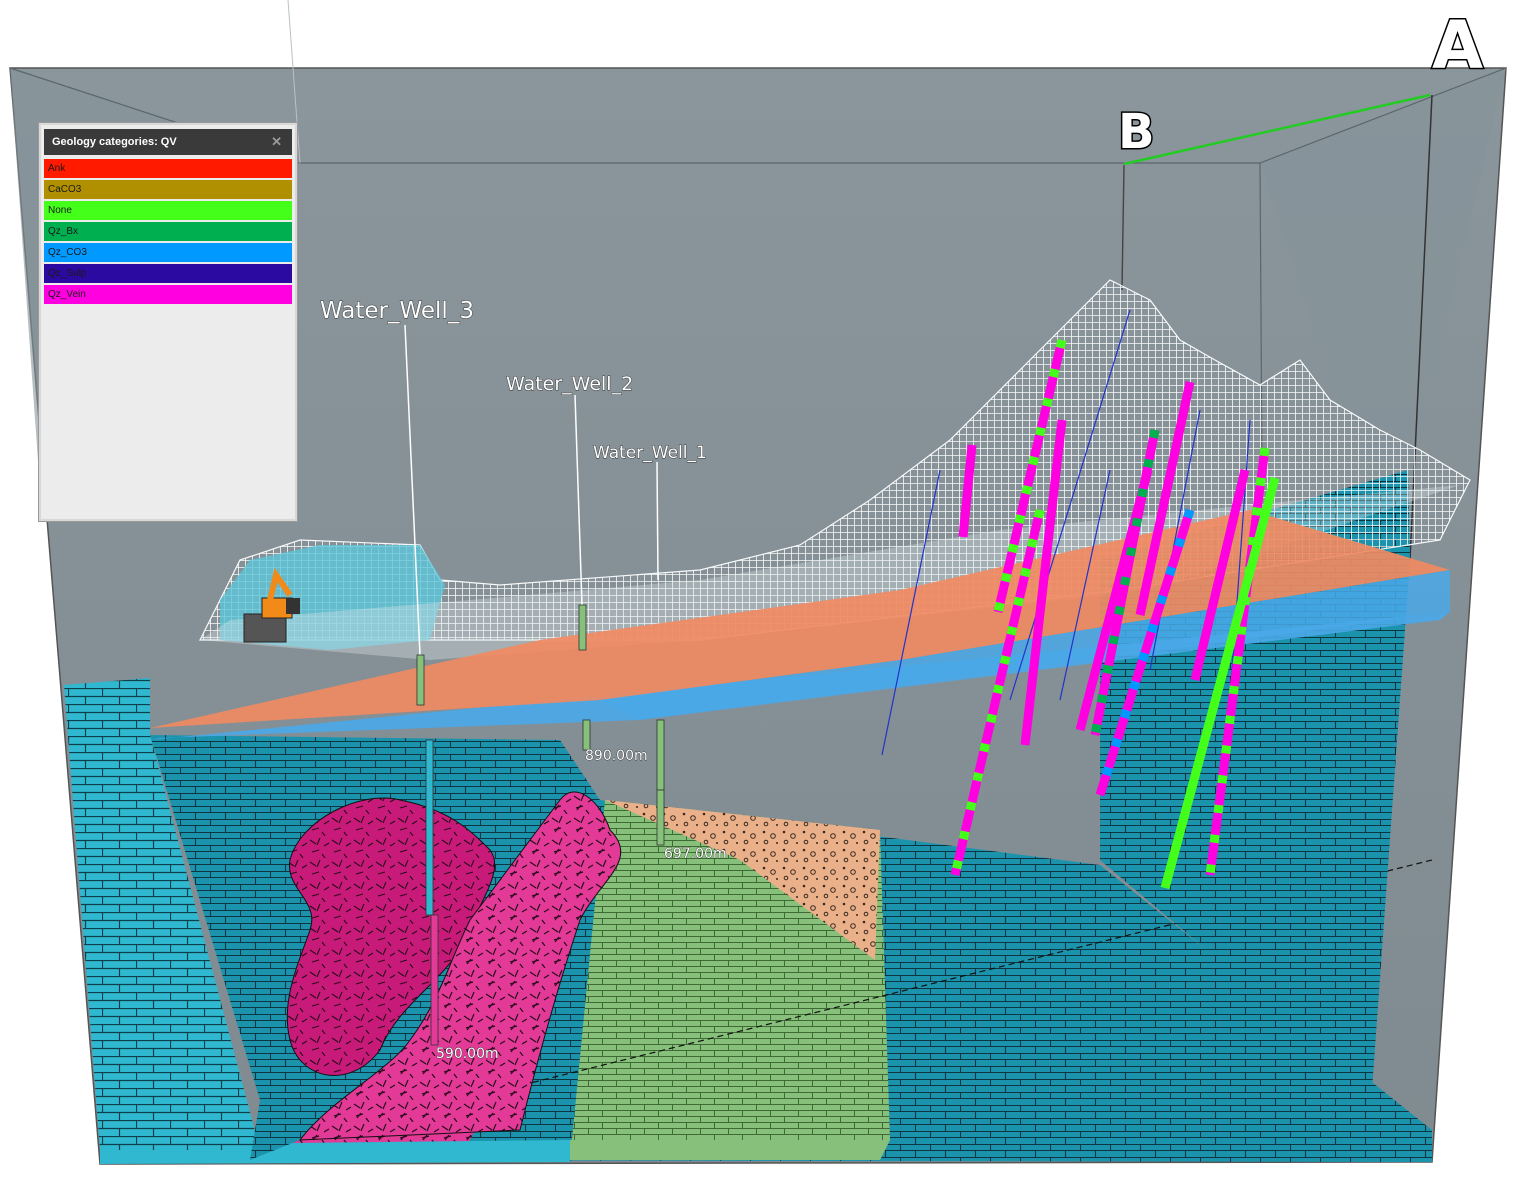  I want to click on legend-item: Qz_Sulp, so click(168, 273).